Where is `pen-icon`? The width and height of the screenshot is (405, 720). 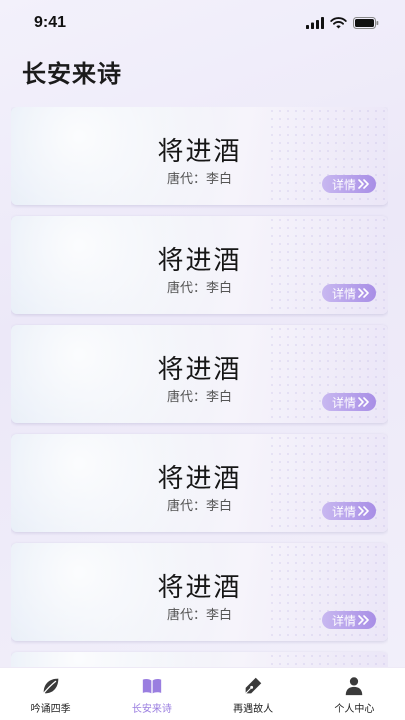 pen-icon is located at coordinates (253, 685).